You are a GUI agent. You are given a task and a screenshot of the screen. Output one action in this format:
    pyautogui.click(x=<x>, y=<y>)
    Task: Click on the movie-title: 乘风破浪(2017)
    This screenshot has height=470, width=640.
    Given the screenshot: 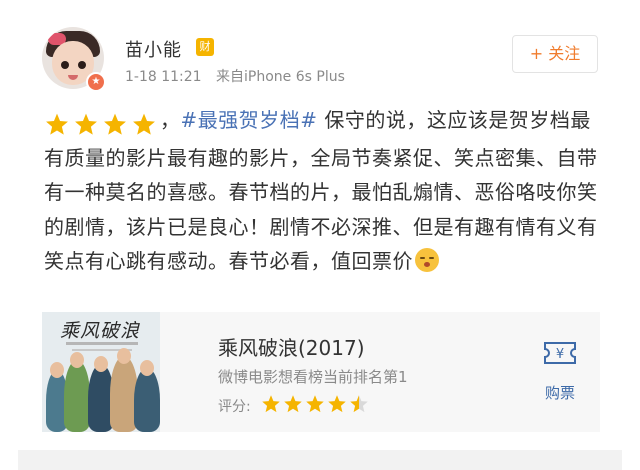 What is the action you would take?
    pyautogui.click(x=291, y=346)
    